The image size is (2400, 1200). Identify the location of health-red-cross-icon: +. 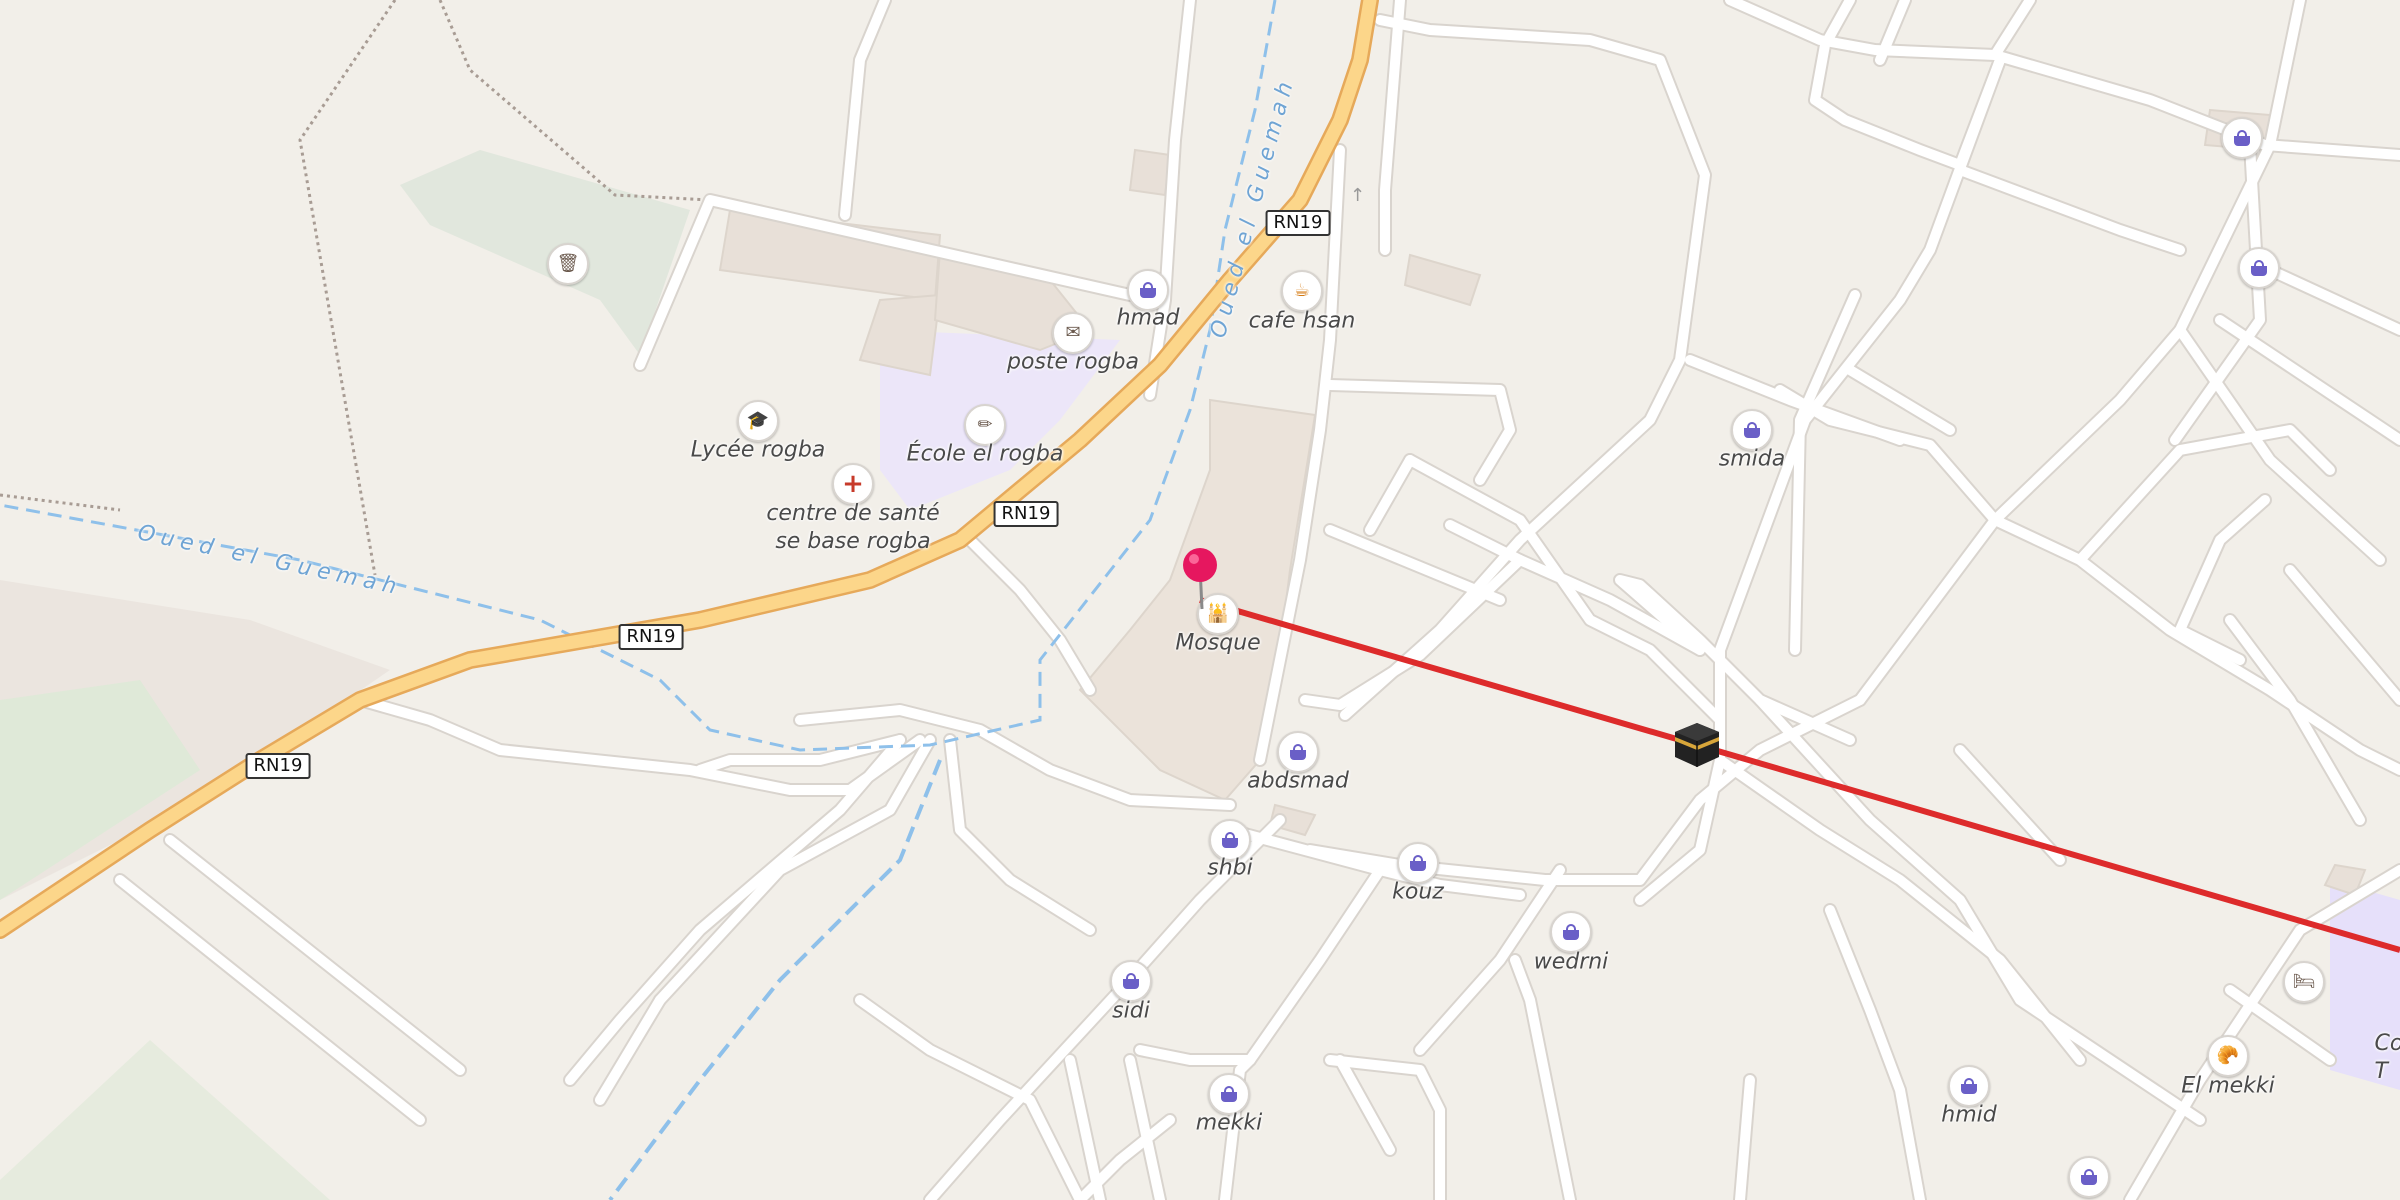
(853, 484).